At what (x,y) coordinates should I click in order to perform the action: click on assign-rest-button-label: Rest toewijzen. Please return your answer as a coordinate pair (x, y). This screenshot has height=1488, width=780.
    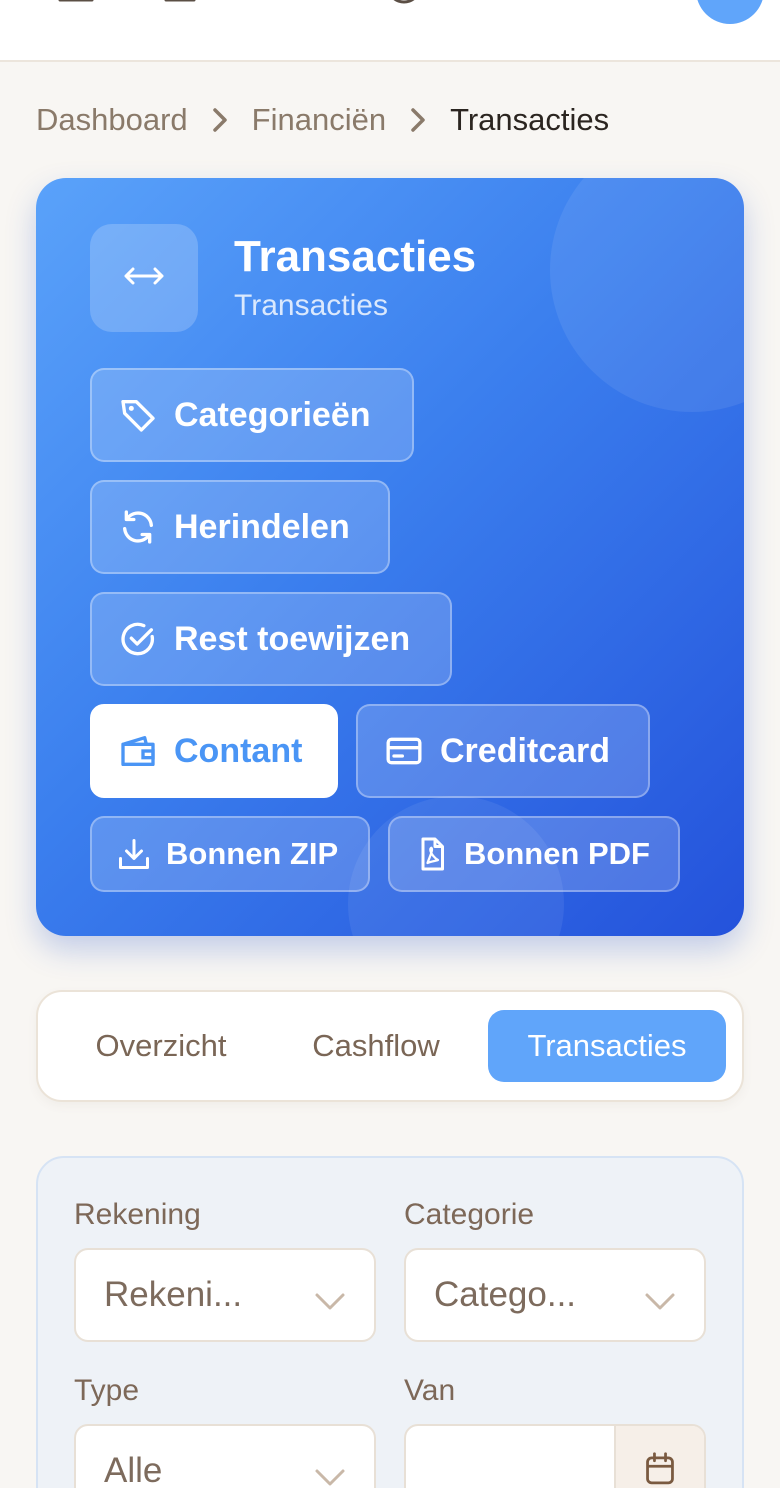
    Looking at the image, I should click on (292, 638).